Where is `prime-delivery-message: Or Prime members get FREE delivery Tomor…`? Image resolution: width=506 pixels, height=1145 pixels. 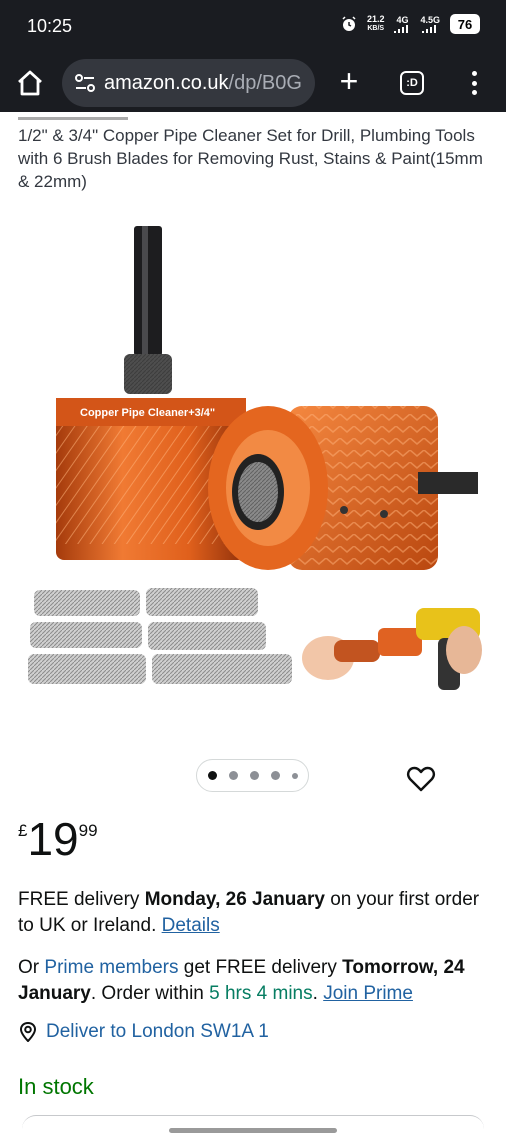 prime-delivery-message: Or Prime members get FREE delivery Tomor… is located at coordinates (253, 981).